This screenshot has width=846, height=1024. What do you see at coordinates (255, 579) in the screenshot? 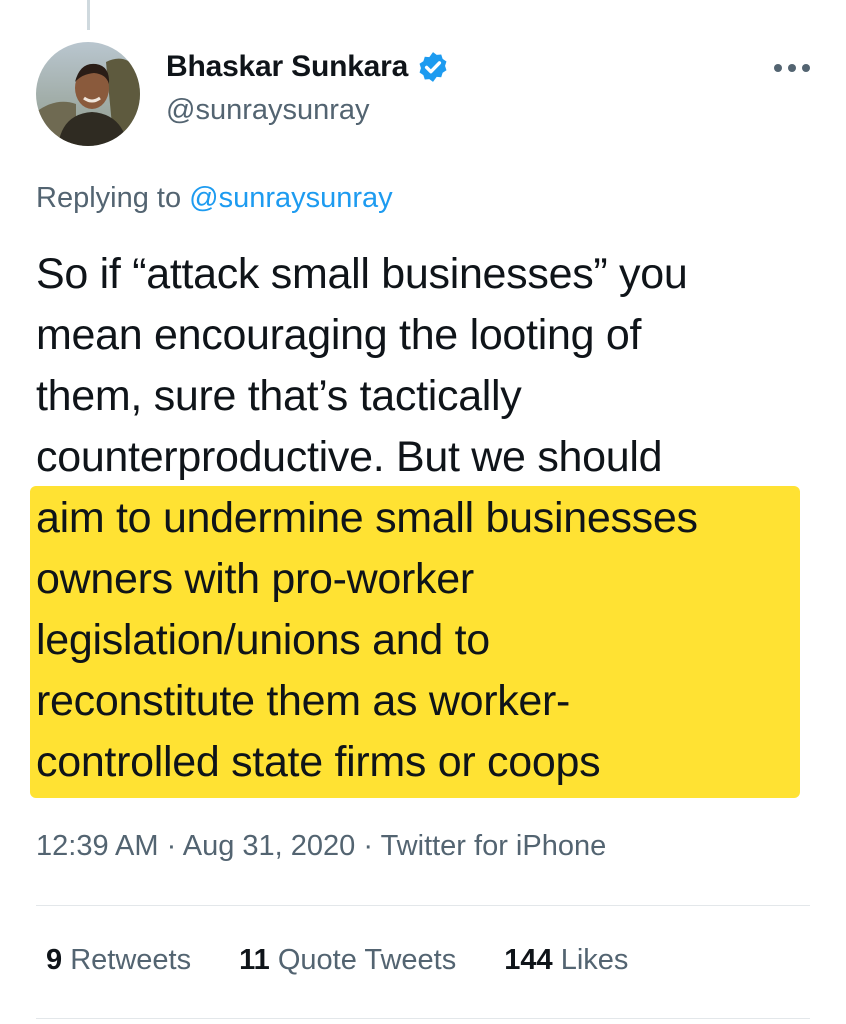
I see `tweet-text-line-highlighted: owners with pro-worker` at bounding box center [255, 579].